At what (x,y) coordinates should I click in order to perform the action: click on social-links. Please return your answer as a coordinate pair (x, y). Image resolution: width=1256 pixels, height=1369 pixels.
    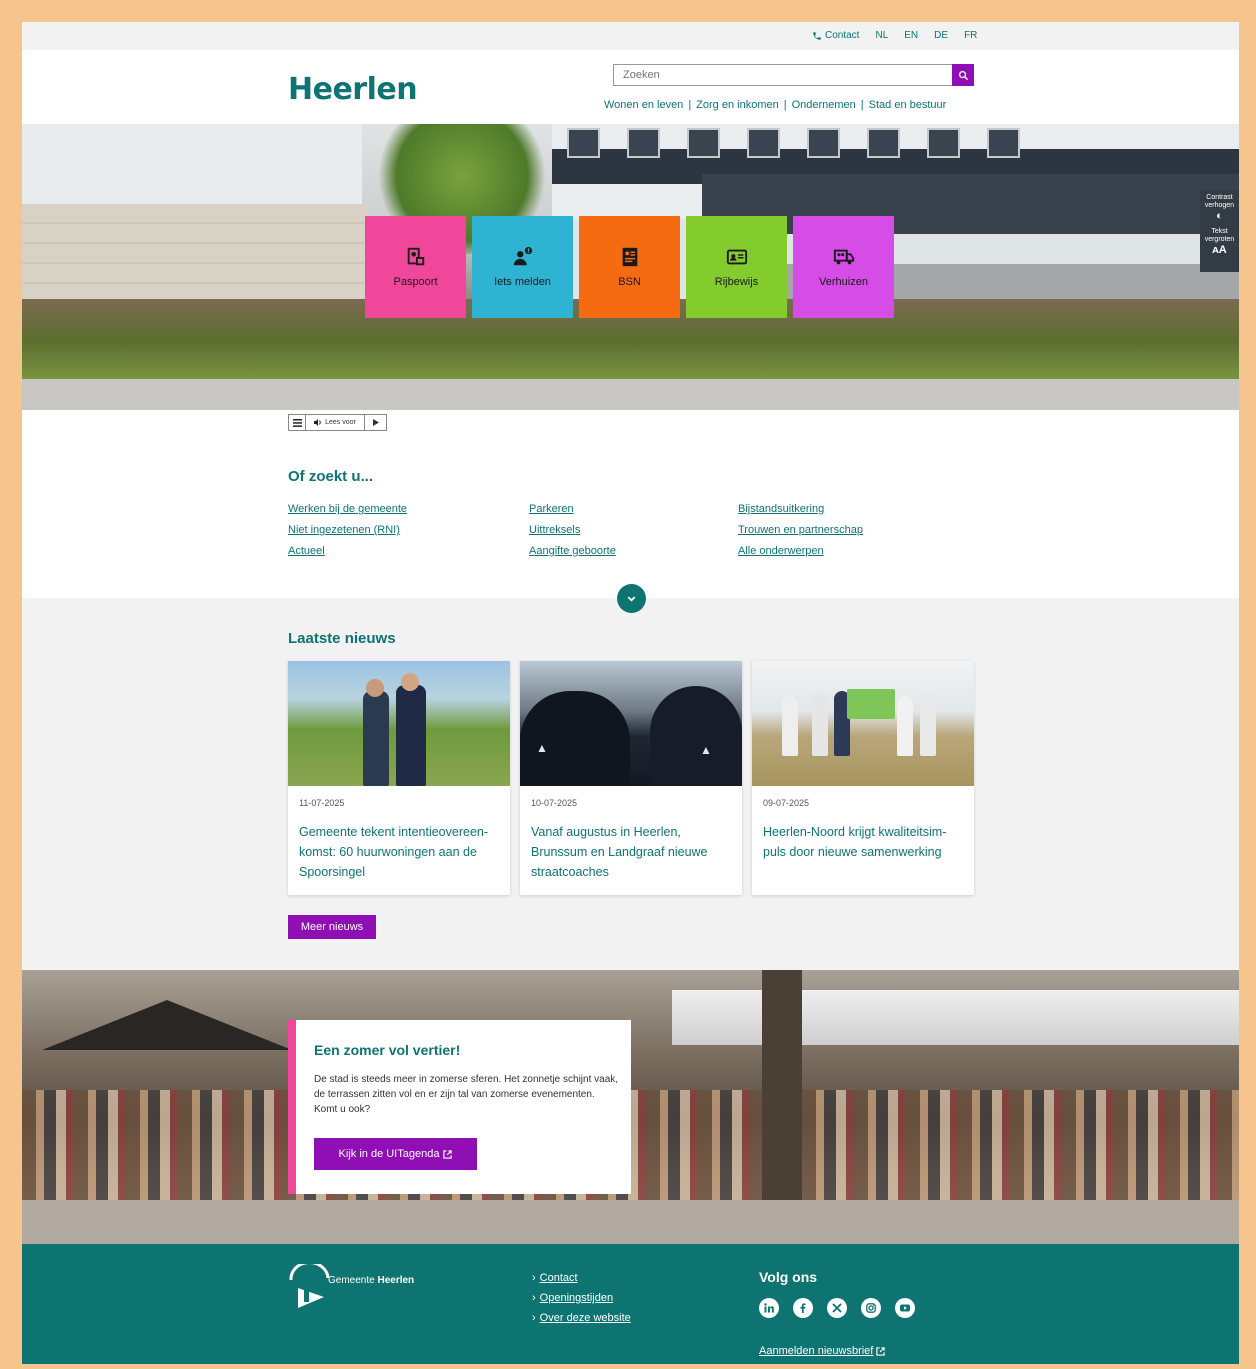
    Looking at the image, I should click on (837, 1308).